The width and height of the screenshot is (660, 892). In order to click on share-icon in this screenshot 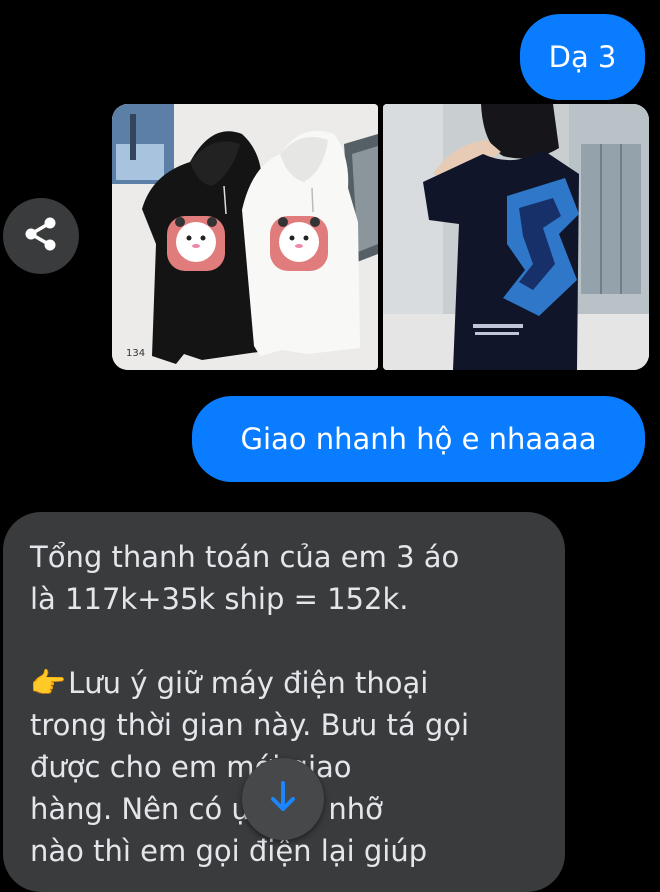, I will do `click(41, 236)`.